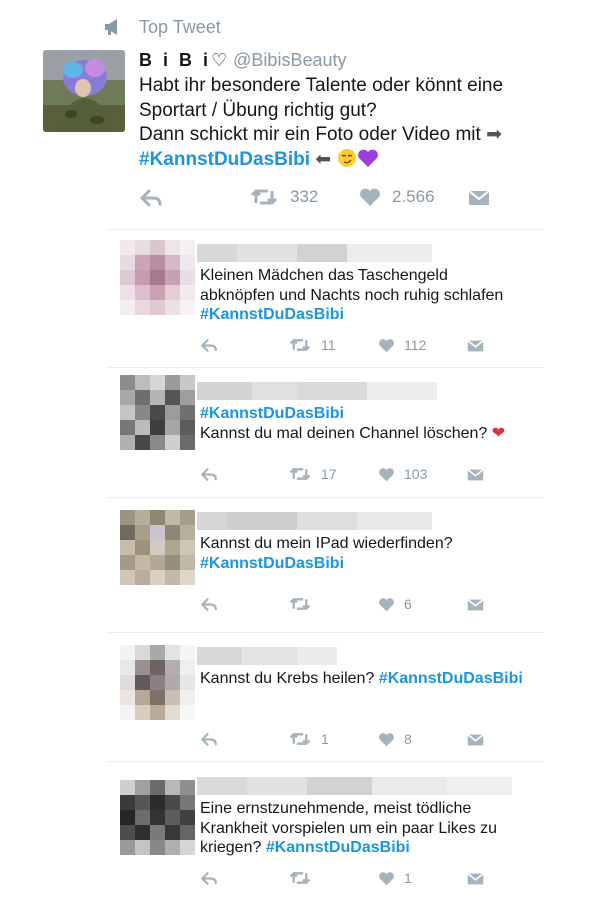 The height and width of the screenshot is (900, 600). Describe the element at coordinates (219, 60) in the screenshot. I see `name-heart: ♡` at that location.